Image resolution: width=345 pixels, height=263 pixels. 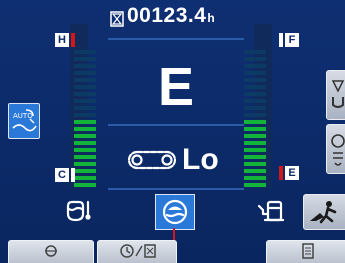 I want to click on divider-bottom, so click(x=176, y=189).